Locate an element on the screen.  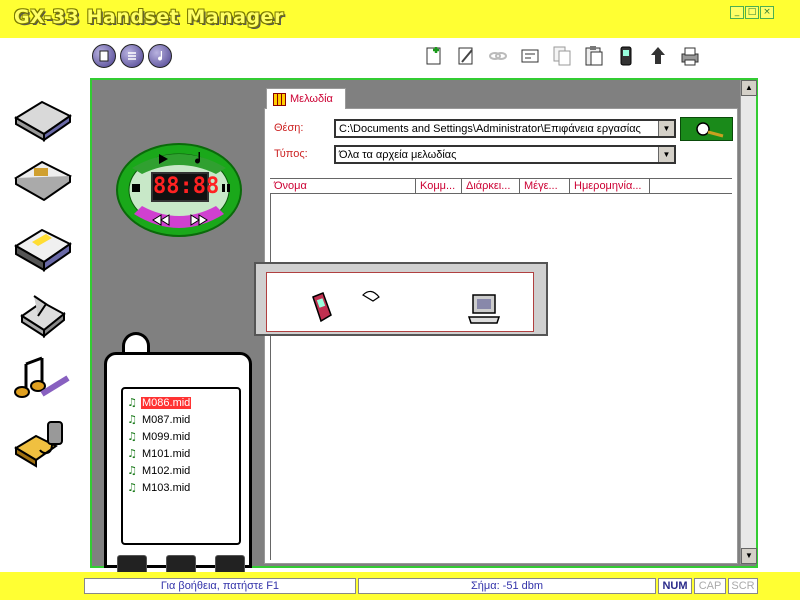
pause-icon is located at coordinates (226, 188).